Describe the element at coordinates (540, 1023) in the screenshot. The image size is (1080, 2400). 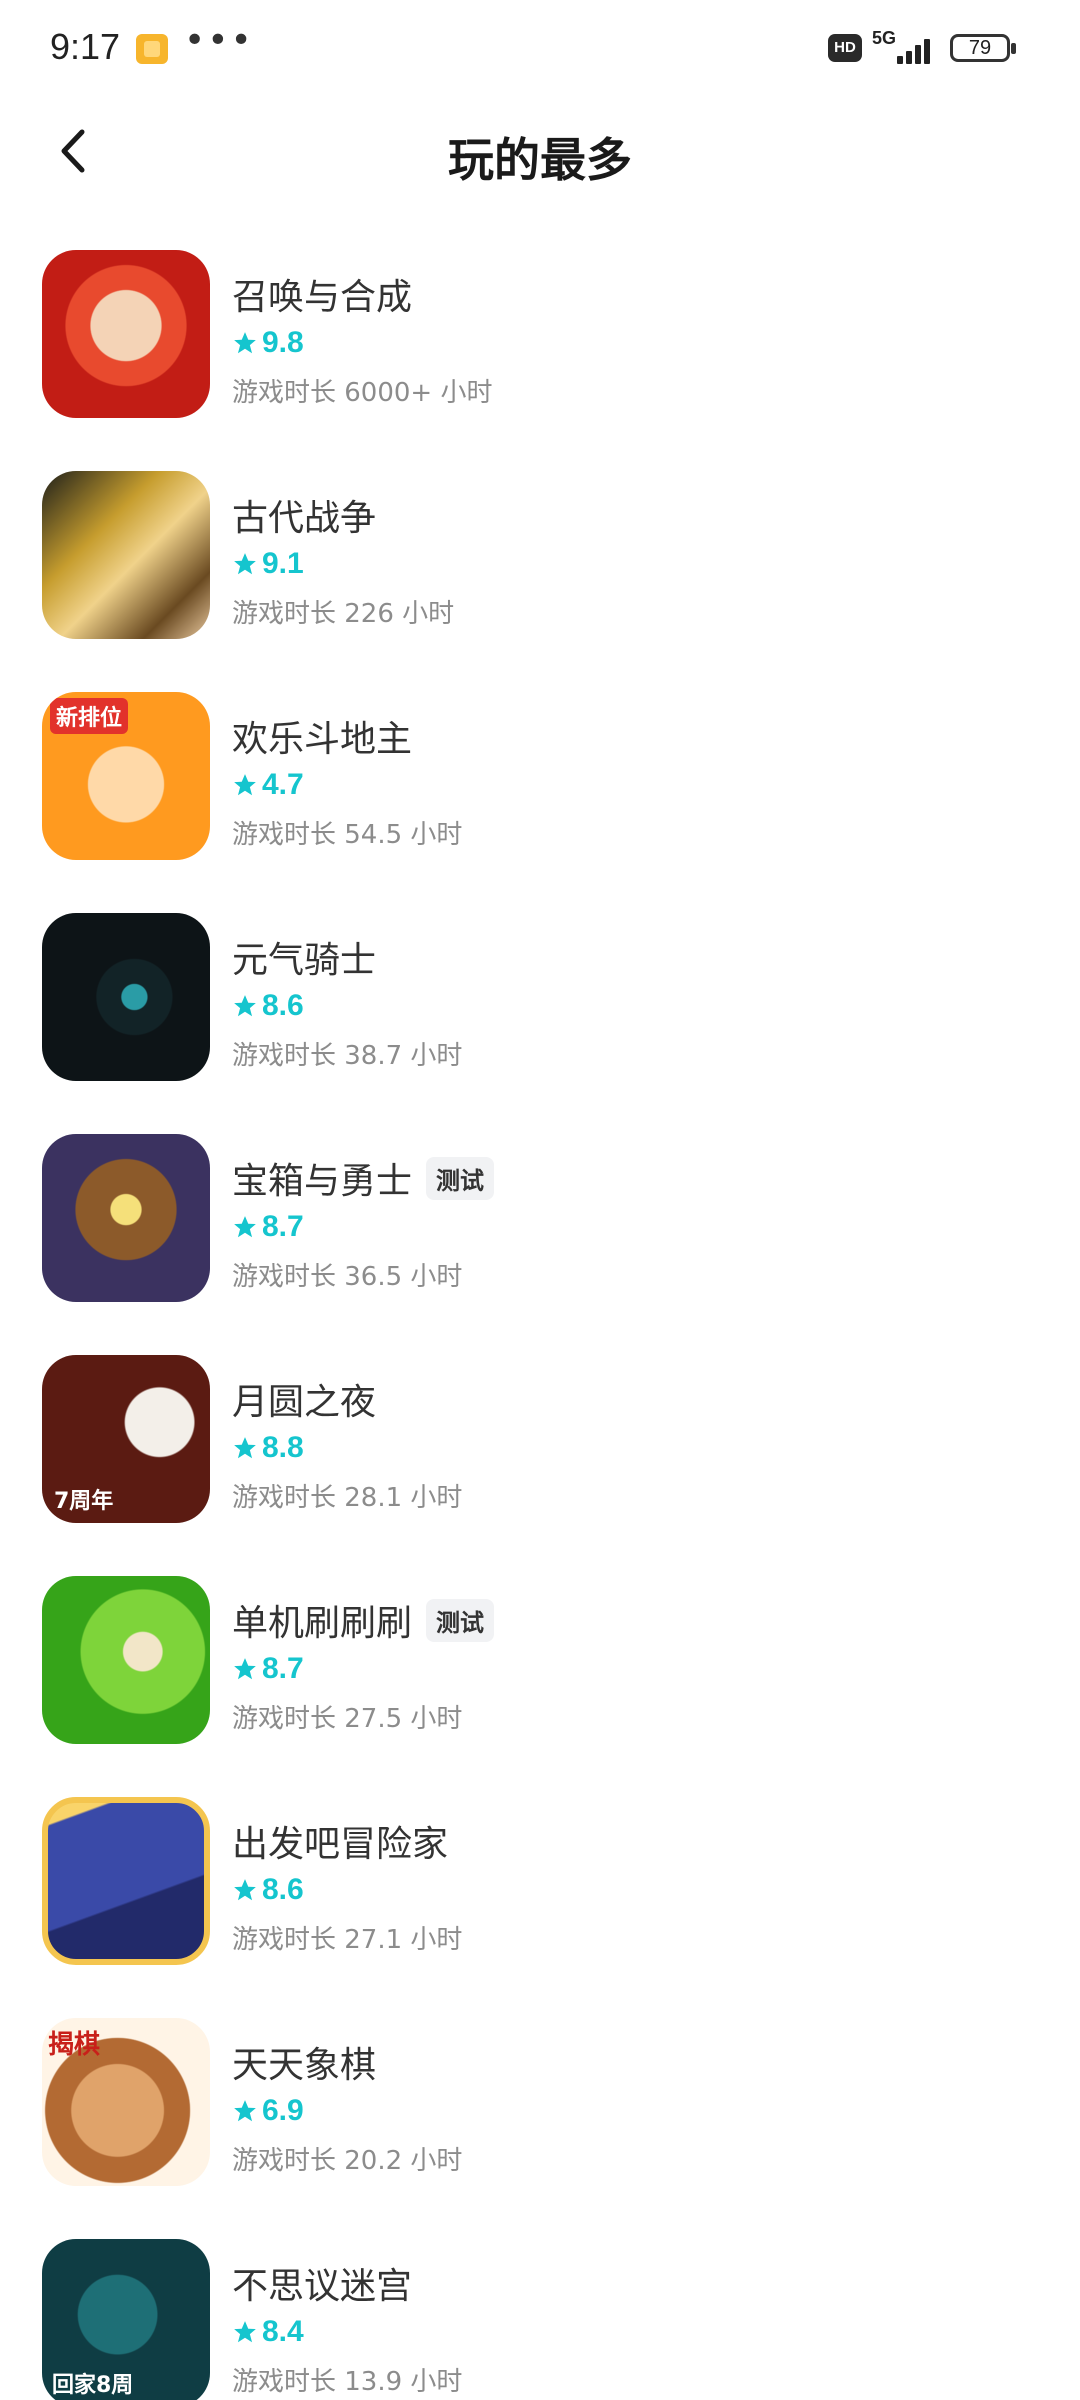
I see `game-list-item: 元气骑士 8.6 游戏时长 38.7 小时` at that location.